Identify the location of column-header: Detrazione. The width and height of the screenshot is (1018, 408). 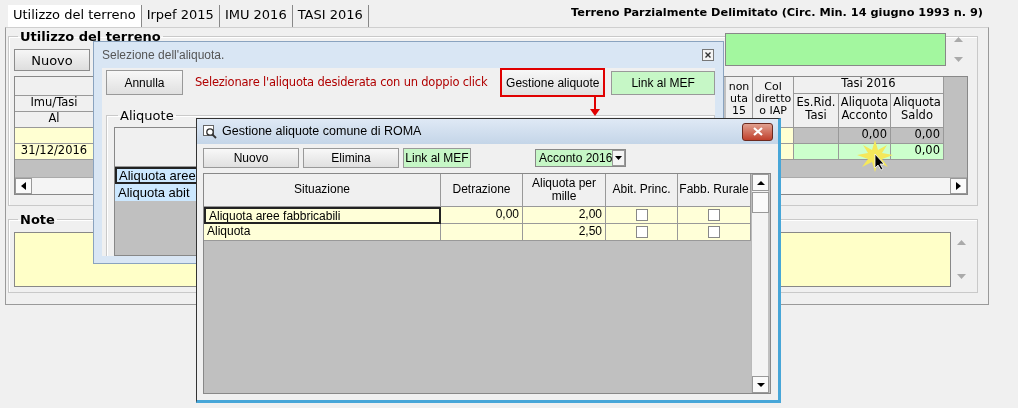
(482, 190).